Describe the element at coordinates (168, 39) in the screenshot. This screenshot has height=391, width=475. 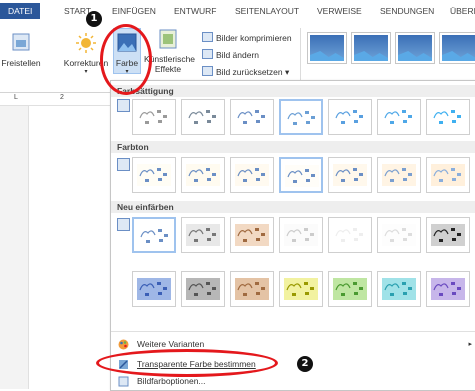
I see `artistic-effects-icon` at that location.